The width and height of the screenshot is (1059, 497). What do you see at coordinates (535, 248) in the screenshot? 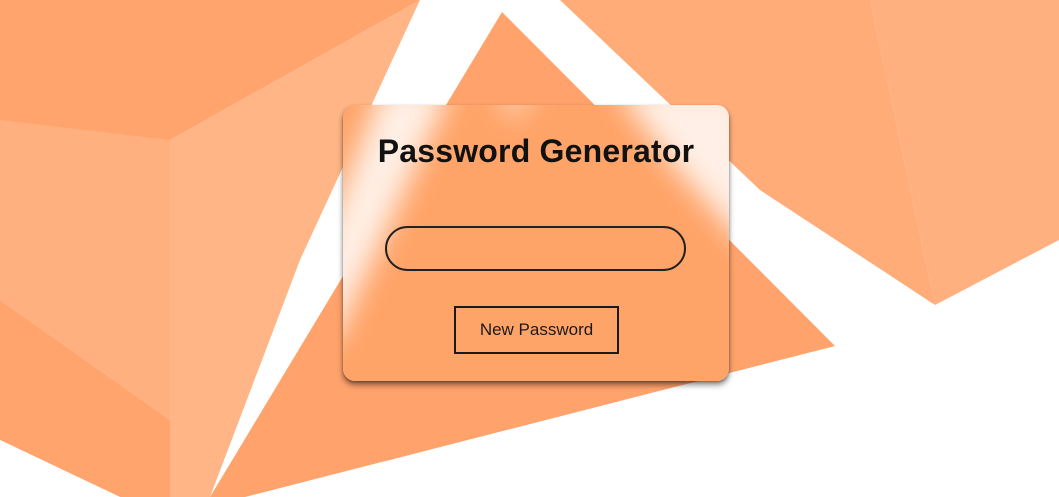
I see `password-output-field` at bounding box center [535, 248].